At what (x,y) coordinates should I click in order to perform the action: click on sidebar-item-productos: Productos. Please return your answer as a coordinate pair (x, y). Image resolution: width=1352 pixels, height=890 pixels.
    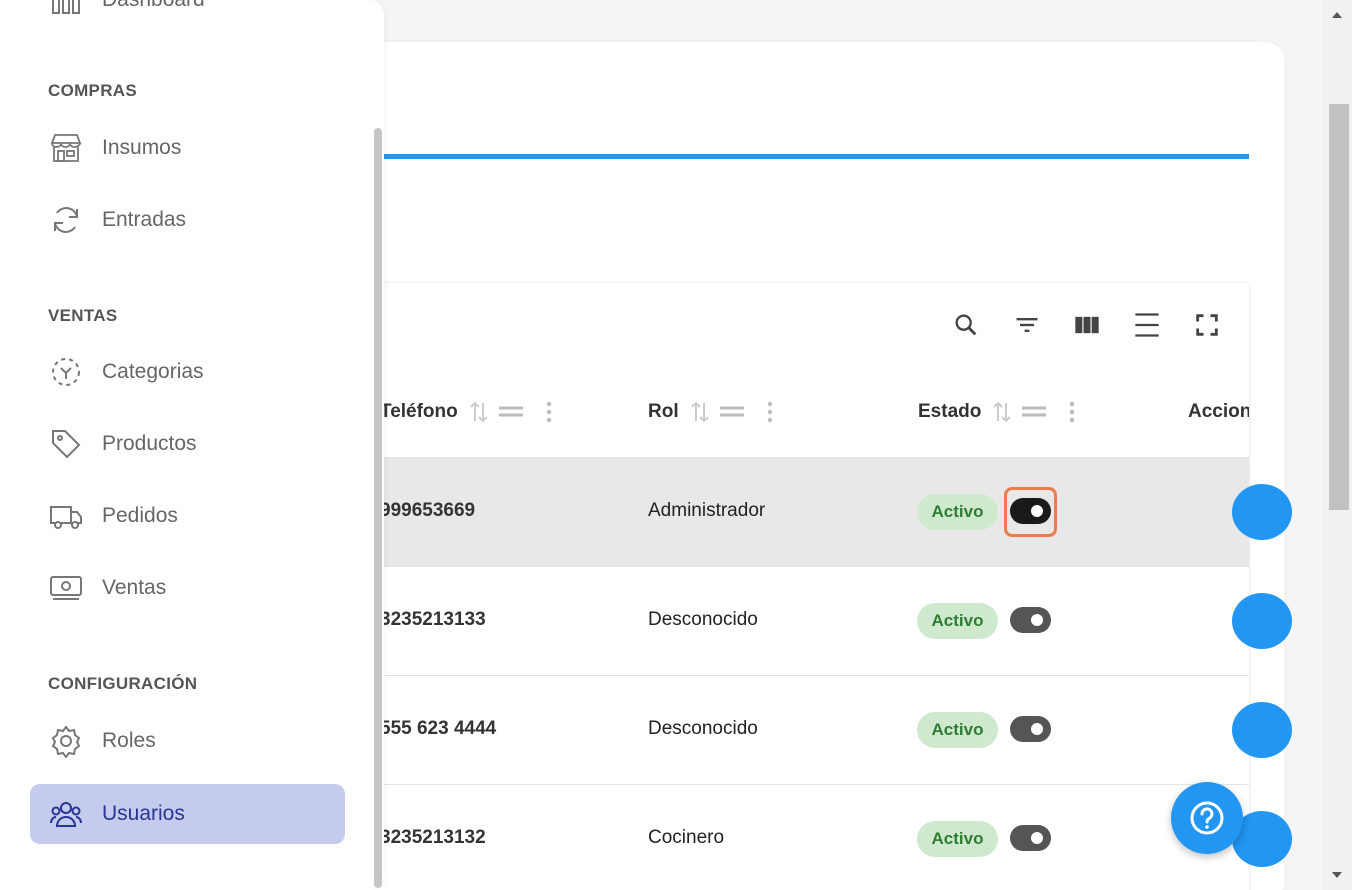
    Looking at the image, I should click on (187, 444).